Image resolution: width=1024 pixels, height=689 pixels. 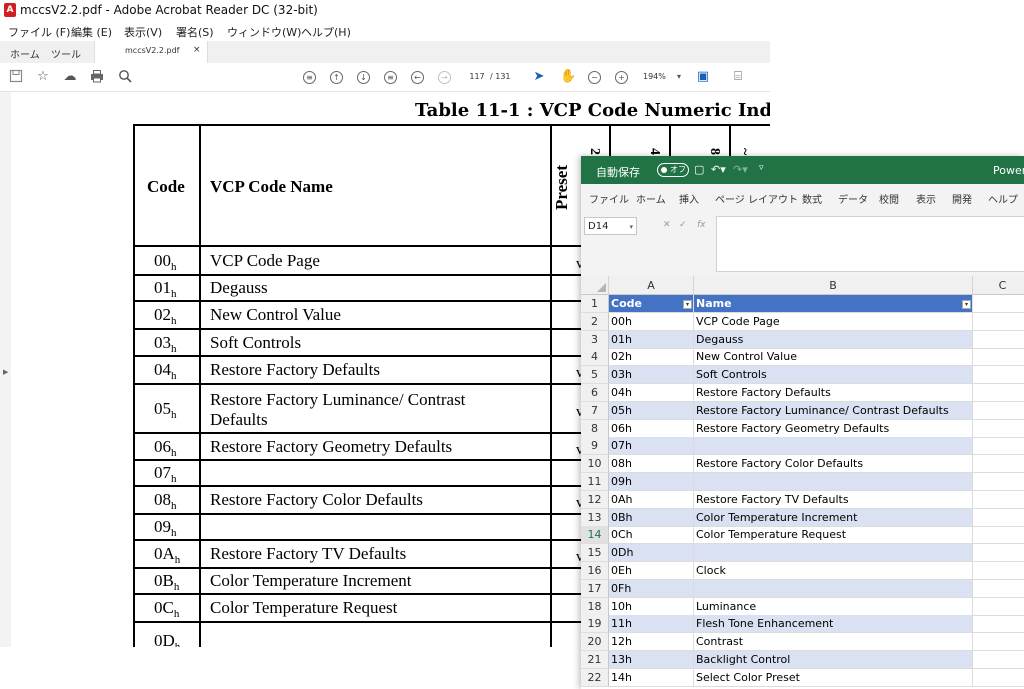 What do you see at coordinates (833, 321) in the screenshot?
I see `cell-name: VCP Code Page` at bounding box center [833, 321].